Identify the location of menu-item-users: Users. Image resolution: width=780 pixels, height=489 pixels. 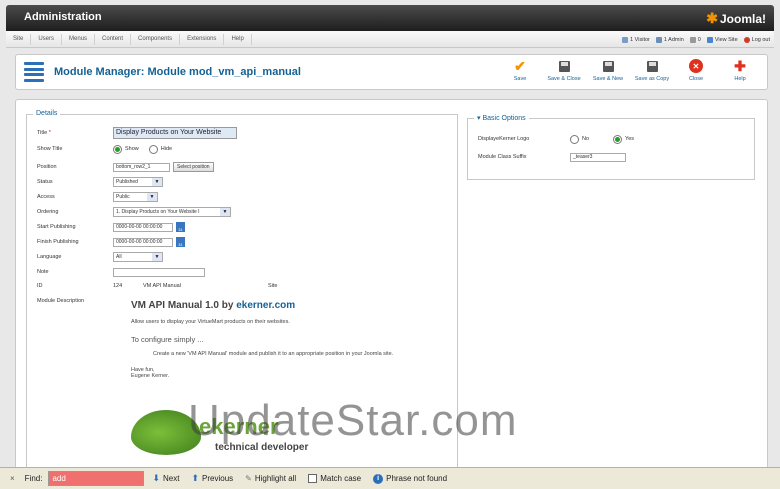
(47, 39).